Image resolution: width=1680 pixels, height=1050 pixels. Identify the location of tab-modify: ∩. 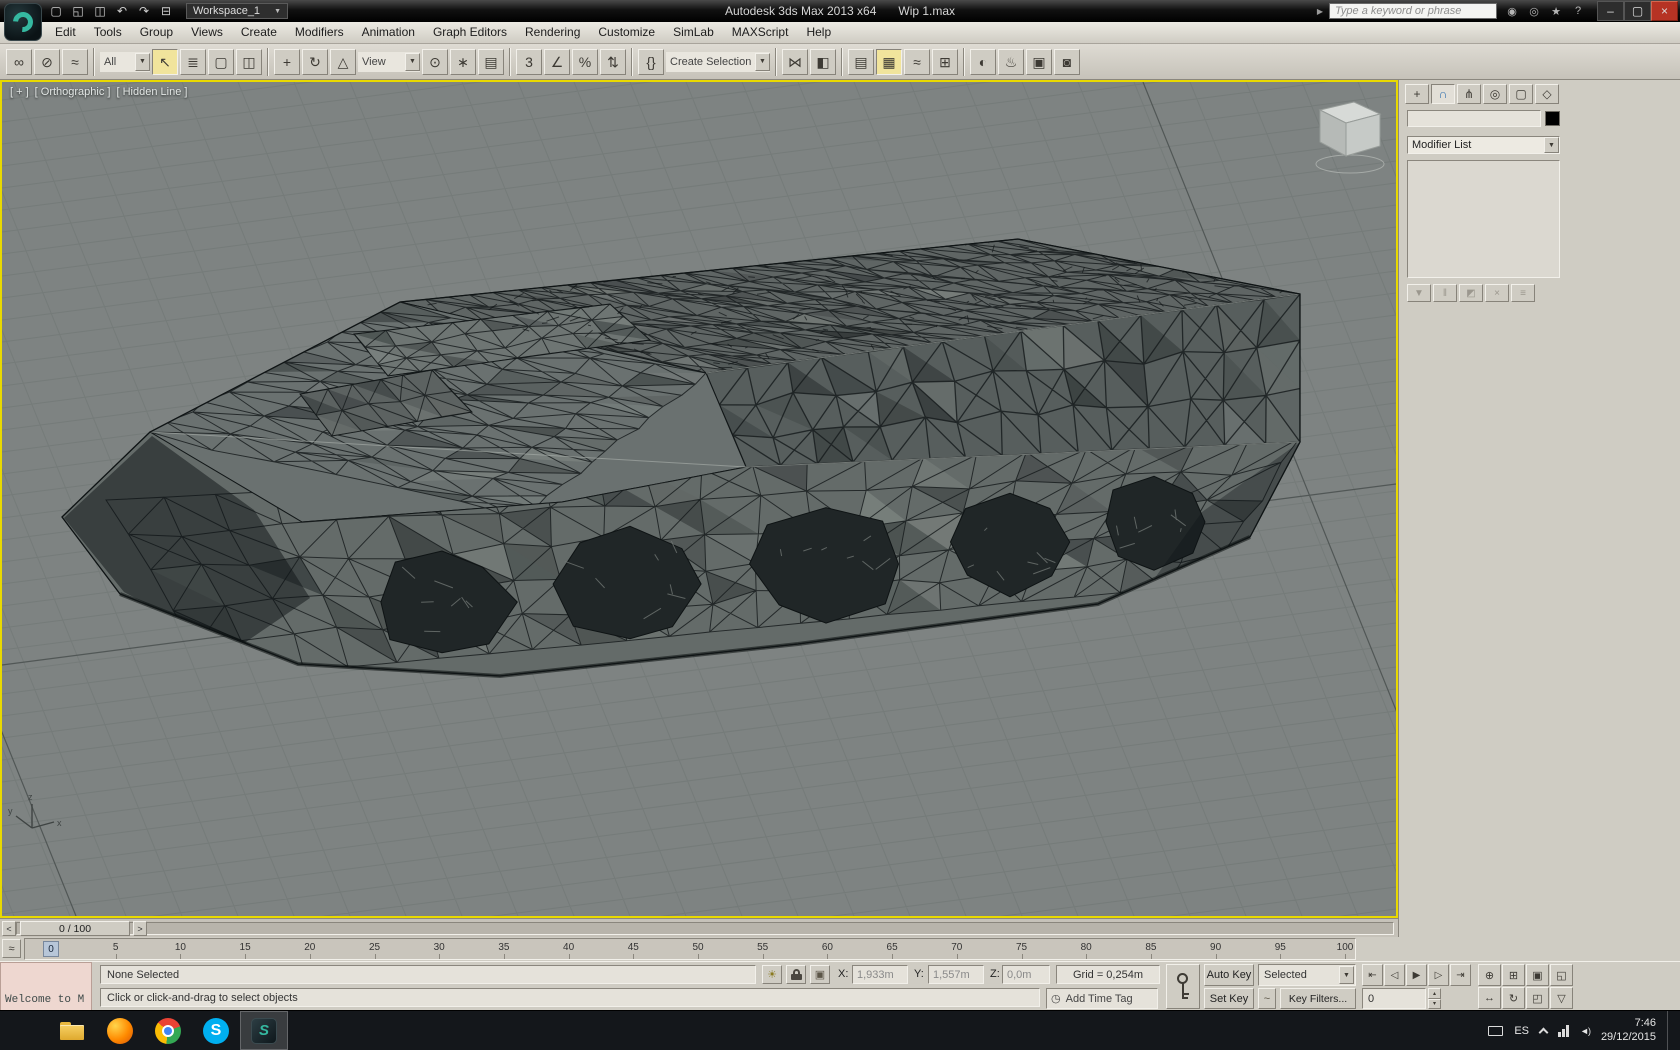
(1443, 94).